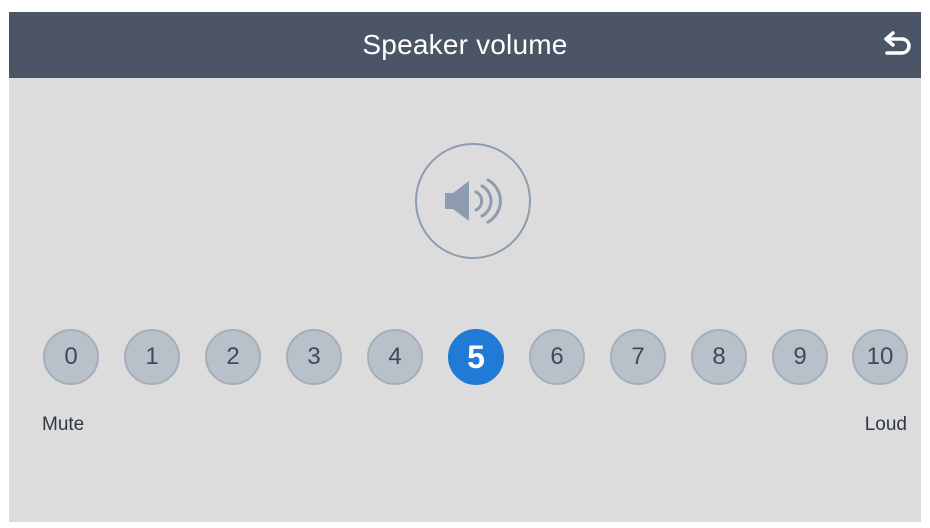  I want to click on volume-level-5: 5, so click(476, 357).